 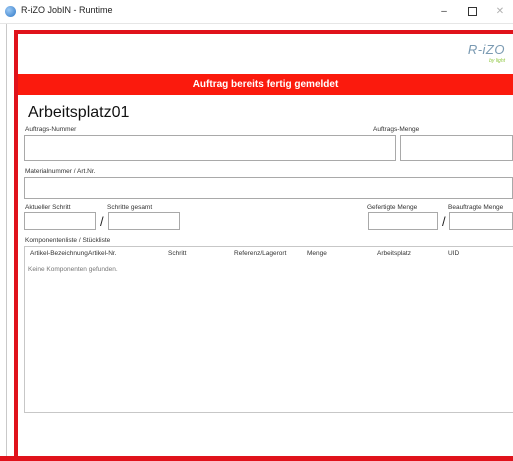 What do you see at coordinates (486, 49) in the screenshot?
I see `logo-brand: R-iZO` at bounding box center [486, 49].